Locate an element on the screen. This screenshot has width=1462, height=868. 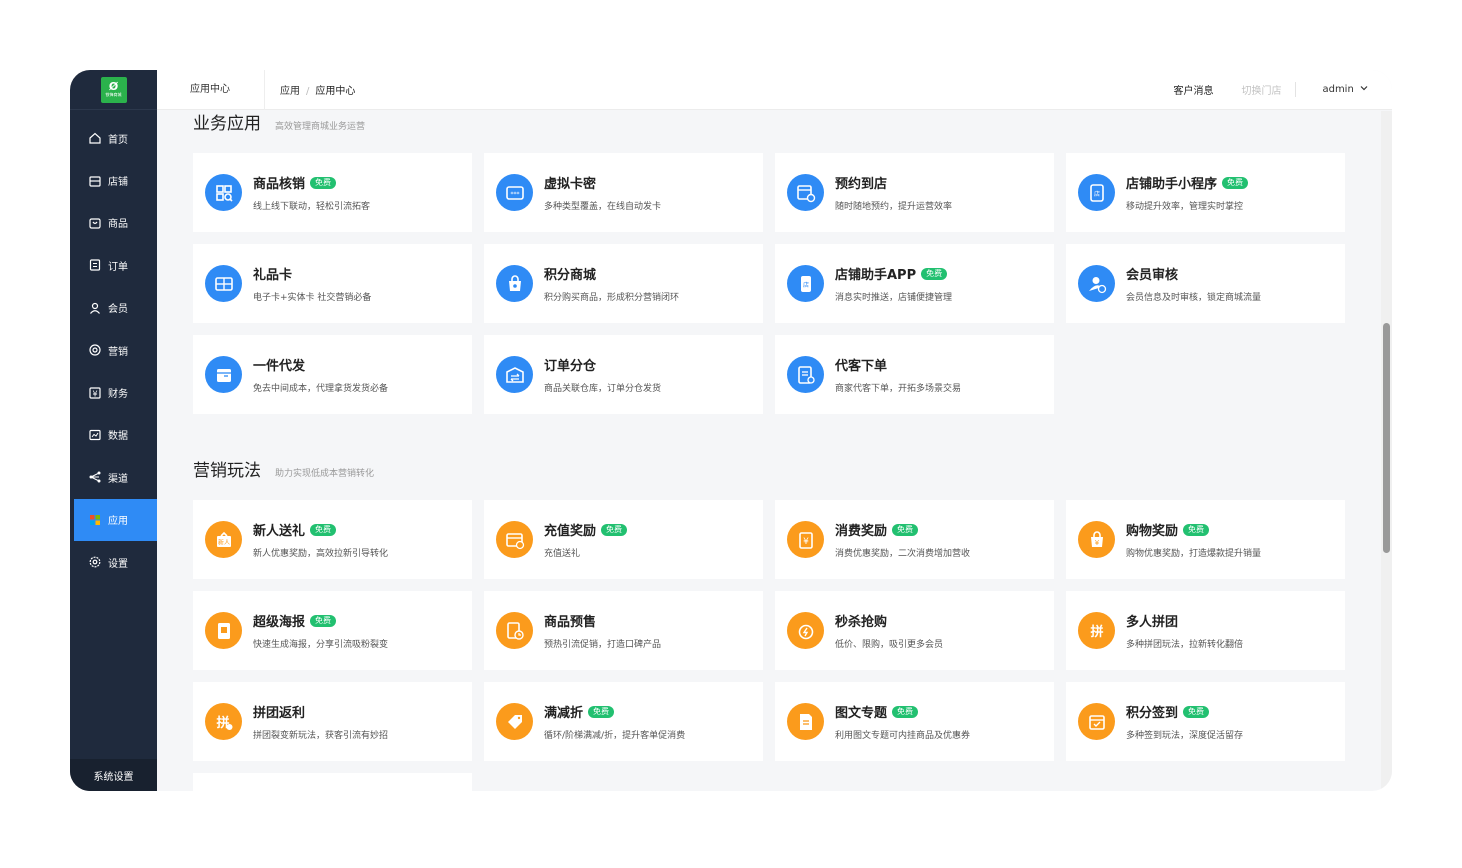
app-card: 拼拼团返利 拼团裂变新玩法，获客引流有妙招 is located at coordinates (332, 721).